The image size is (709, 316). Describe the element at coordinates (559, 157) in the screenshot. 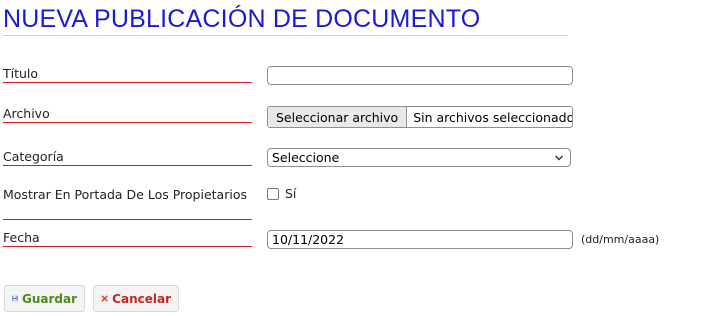

I see `chevron-down-icon` at that location.